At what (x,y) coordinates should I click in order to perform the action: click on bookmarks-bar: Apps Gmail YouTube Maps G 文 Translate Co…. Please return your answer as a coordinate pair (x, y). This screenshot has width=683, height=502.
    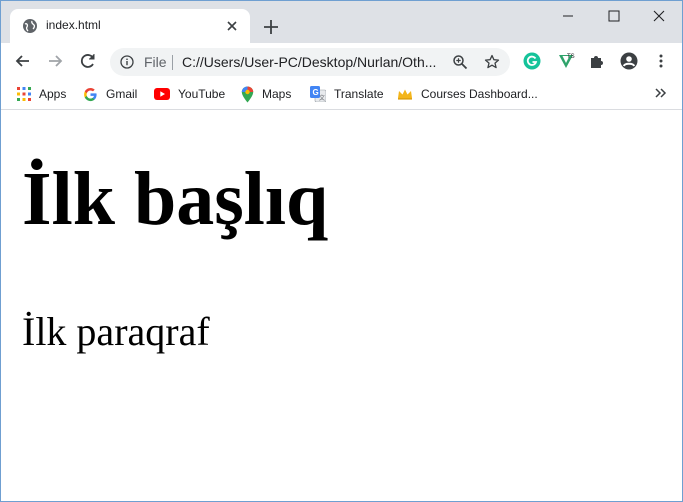
    Looking at the image, I should click on (341, 94).